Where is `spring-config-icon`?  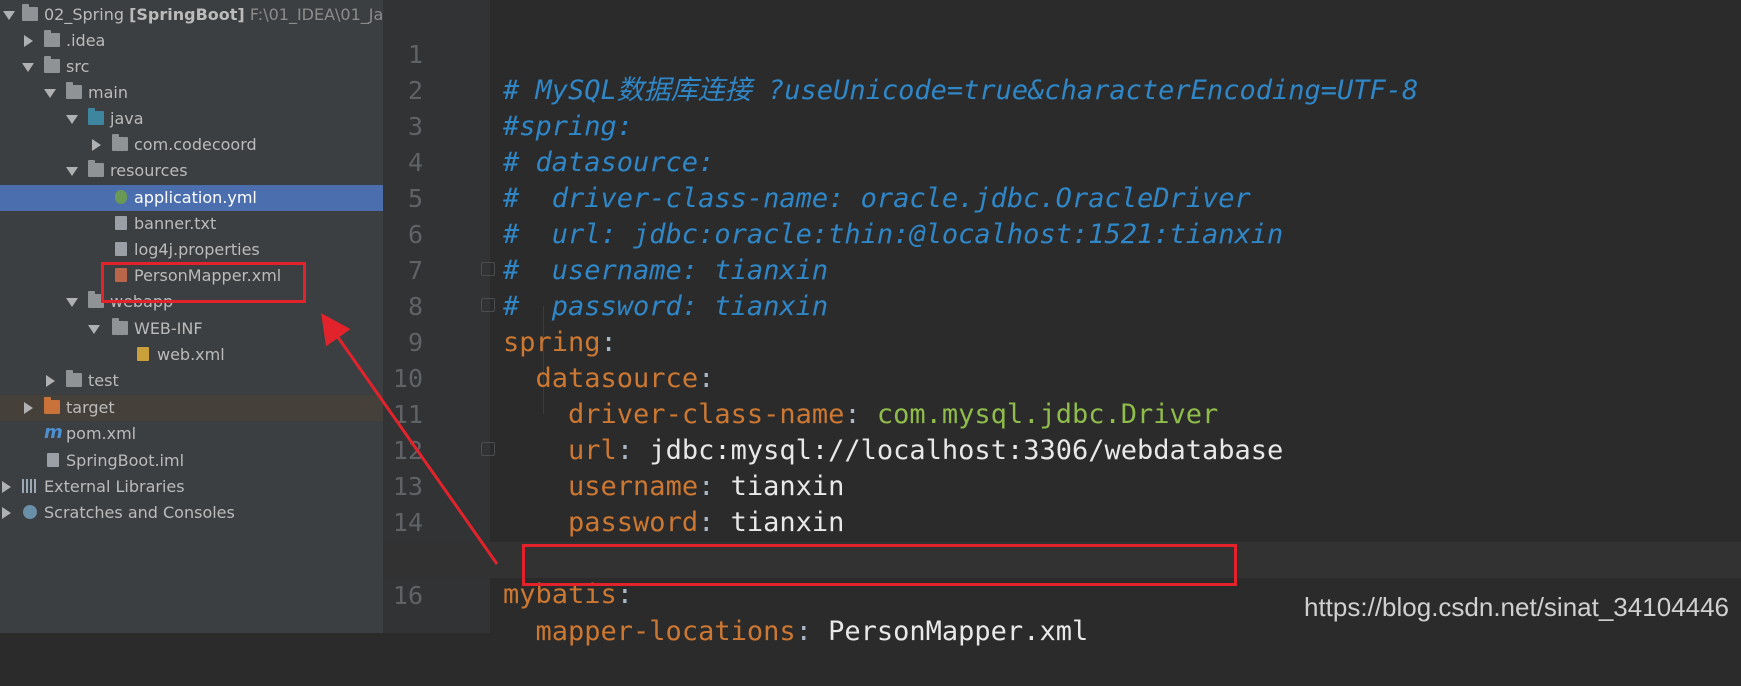
spring-config-icon is located at coordinates (121, 197).